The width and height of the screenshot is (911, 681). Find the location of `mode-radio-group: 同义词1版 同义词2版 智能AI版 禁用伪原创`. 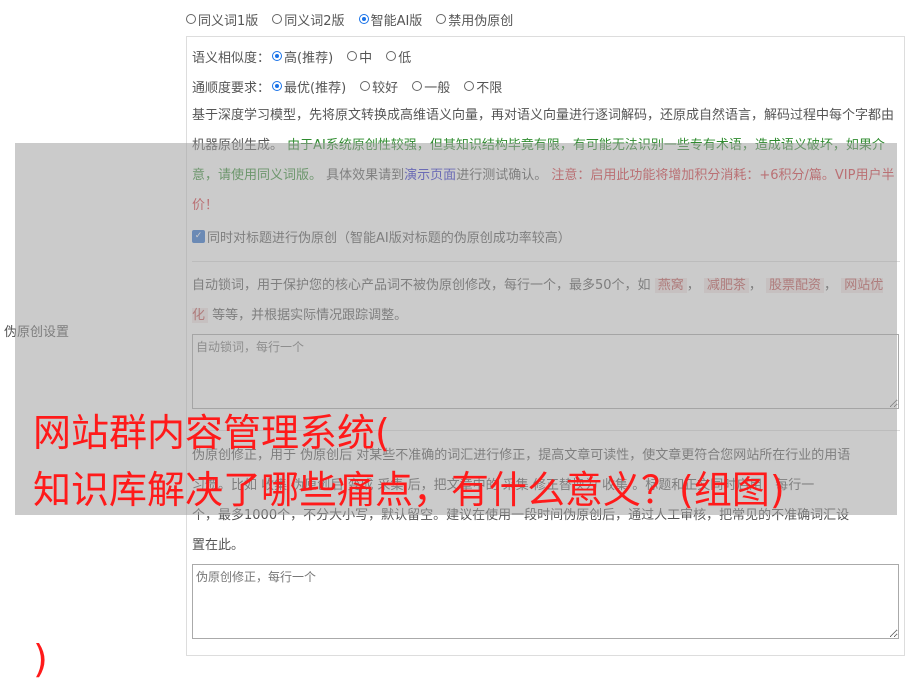

mode-radio-group: 同义词1版 同义词2版 智能AI版 禁用伪原创 is located at coordinates (349, 19).